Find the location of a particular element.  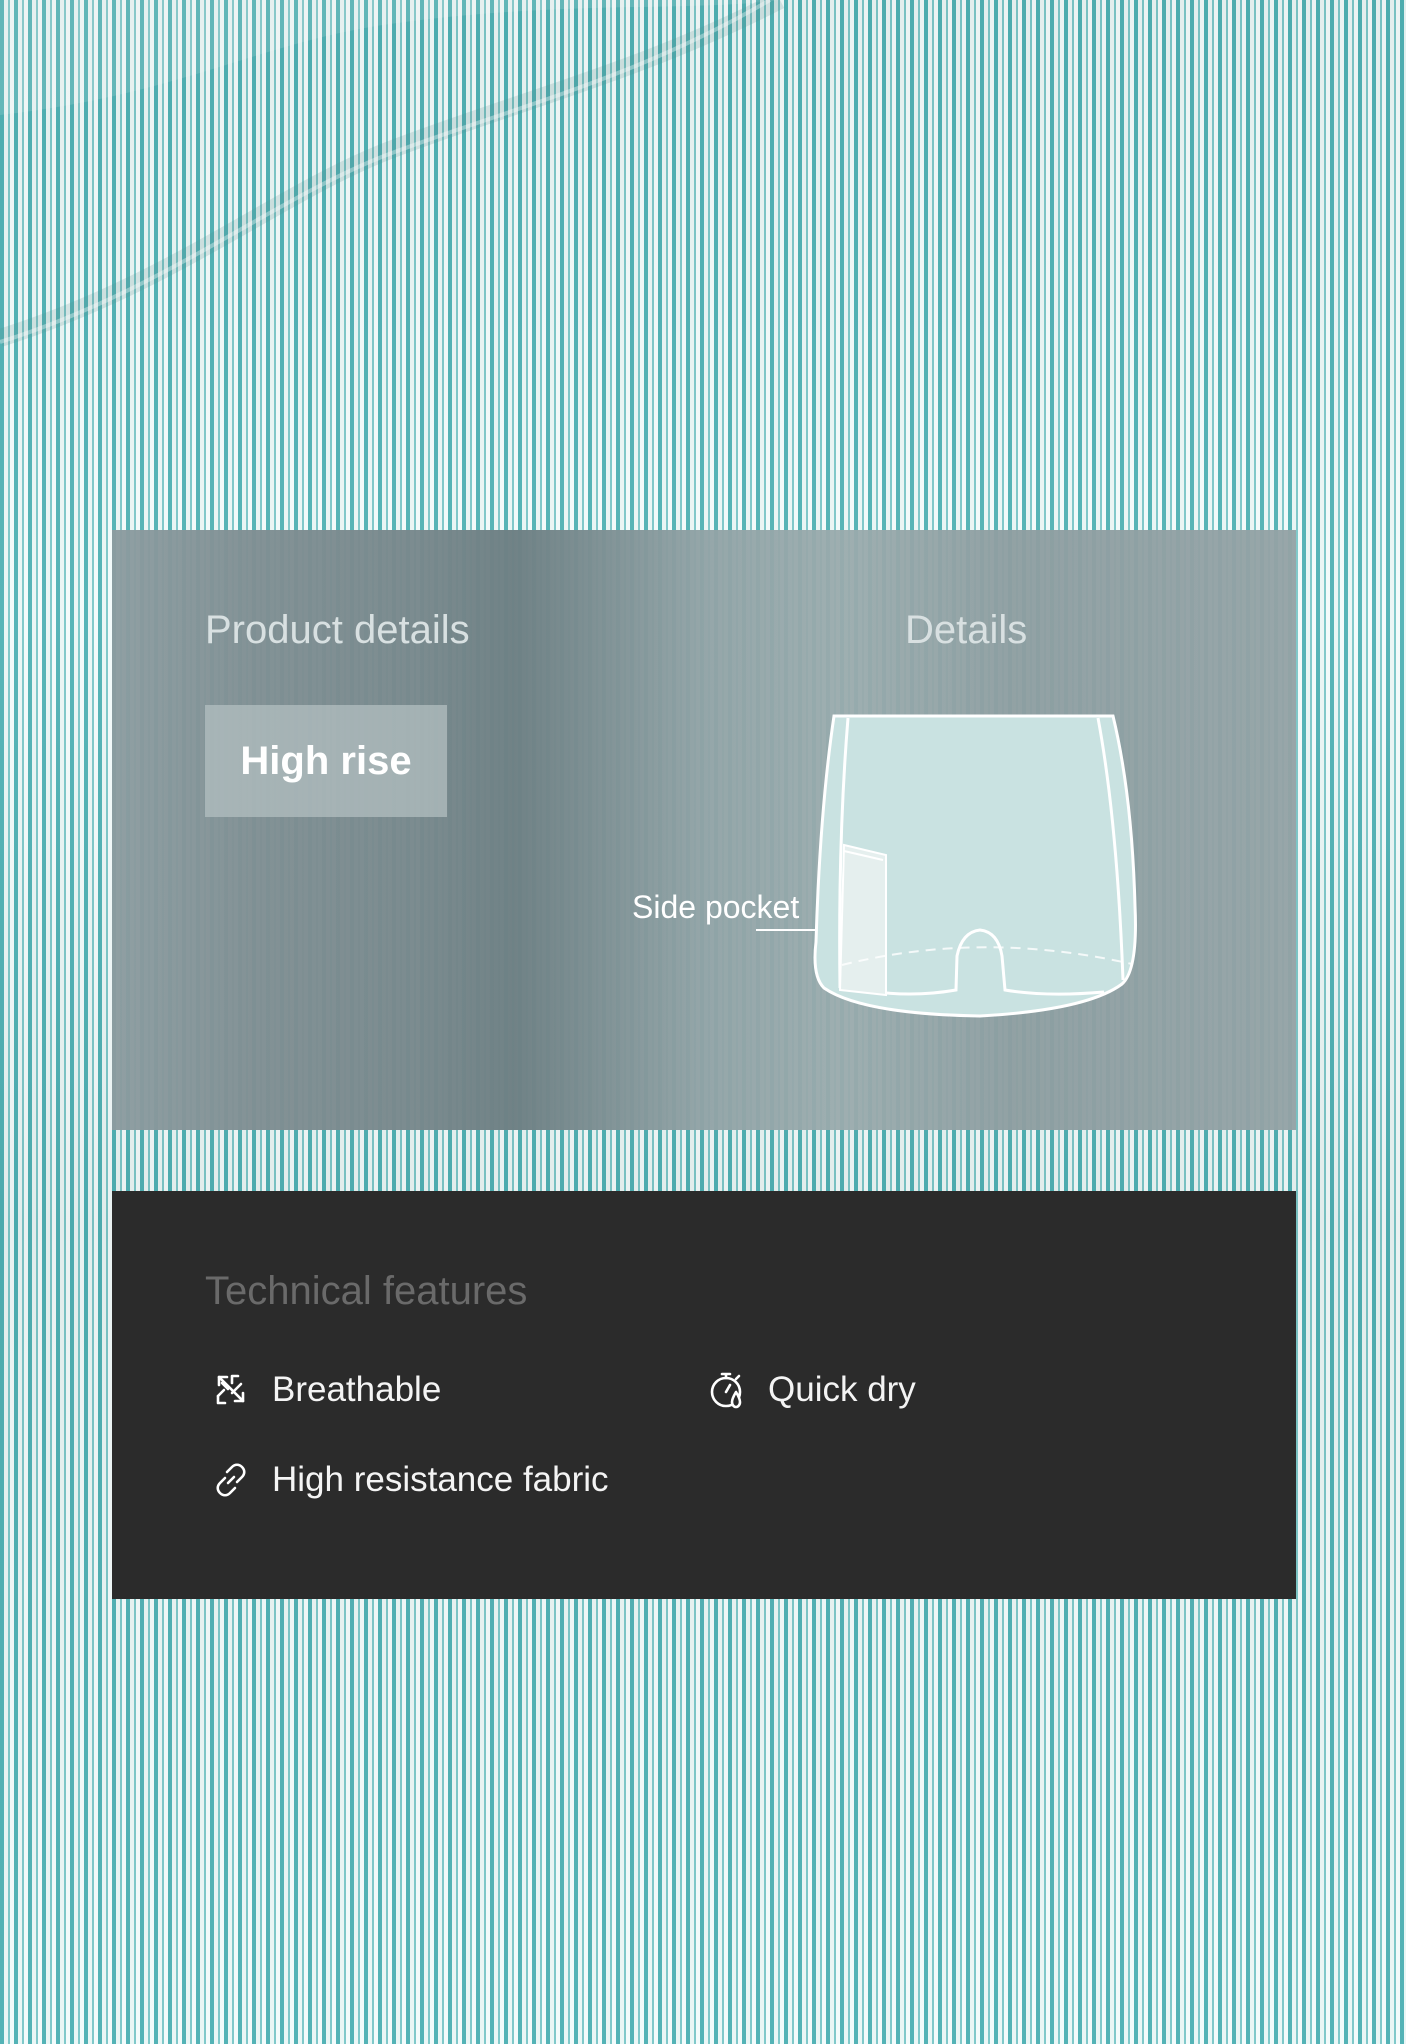

product-details-title: Product details is located at coordinates (337, 630).